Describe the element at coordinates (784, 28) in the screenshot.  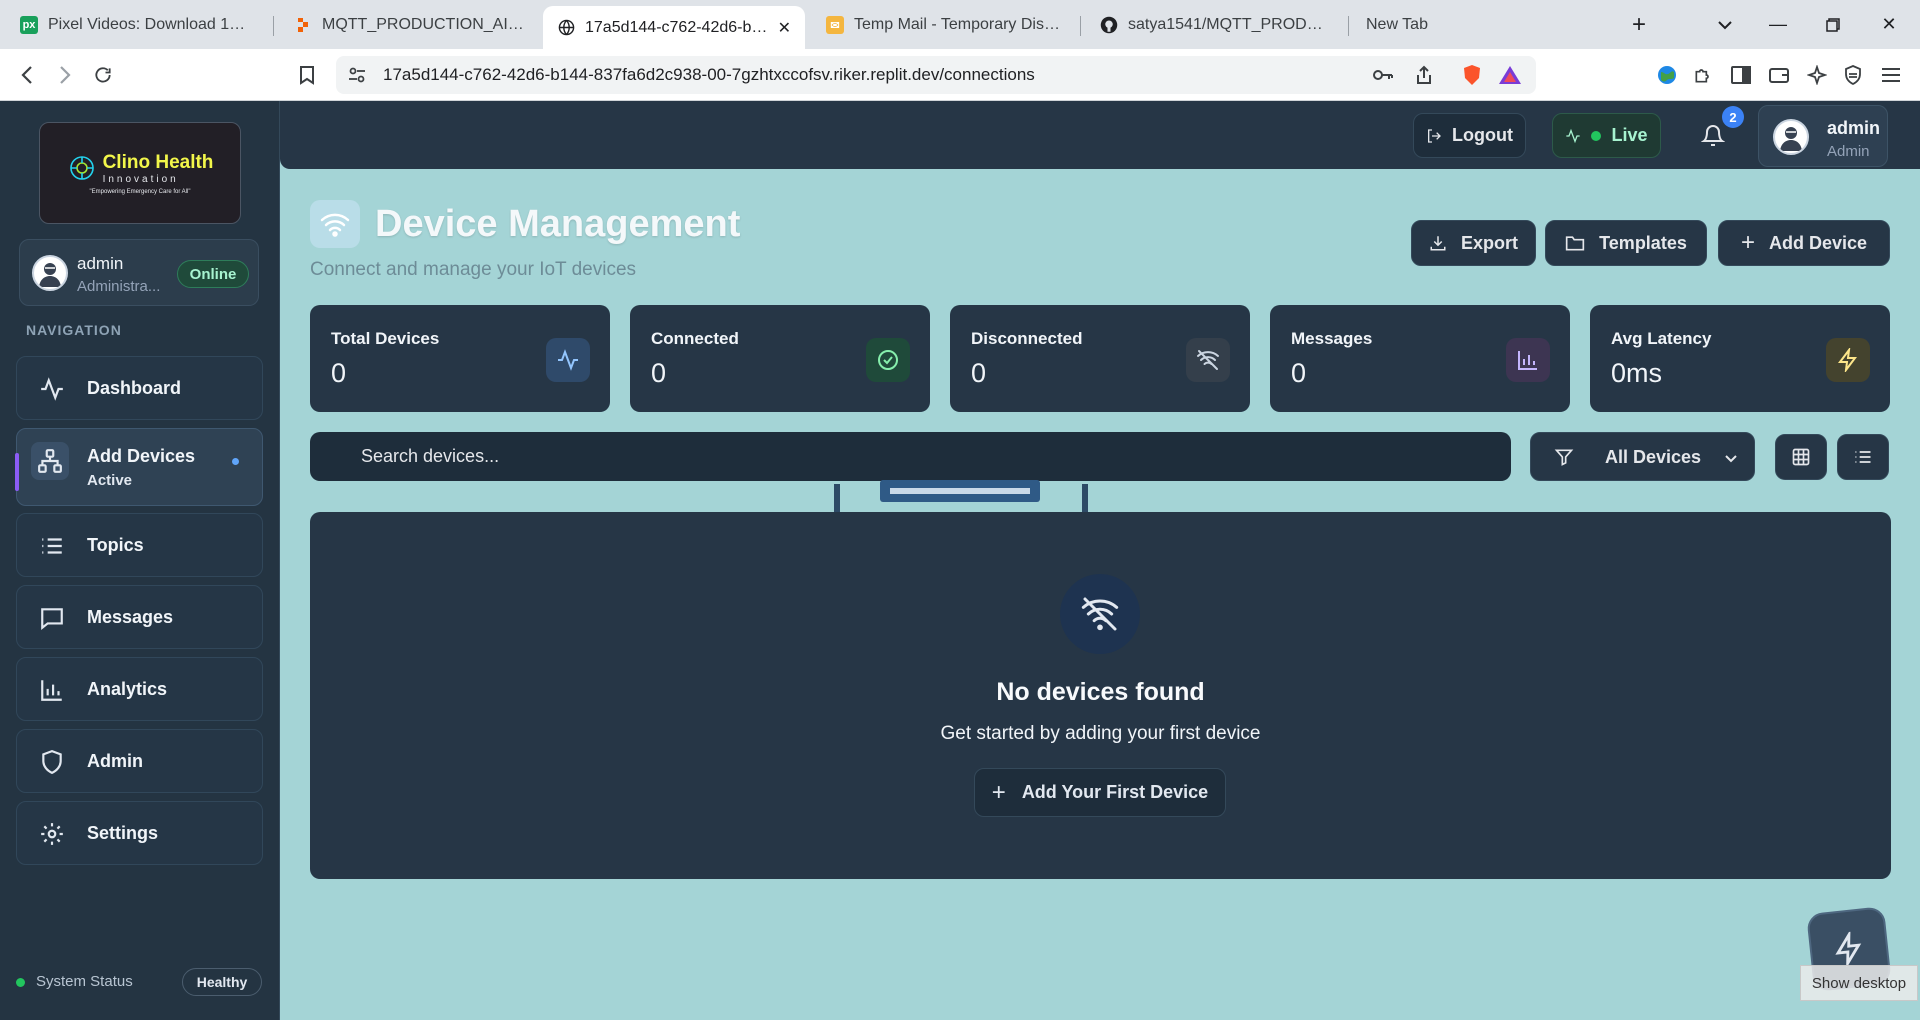
I see `close-tab-icon: ✕` at that location.